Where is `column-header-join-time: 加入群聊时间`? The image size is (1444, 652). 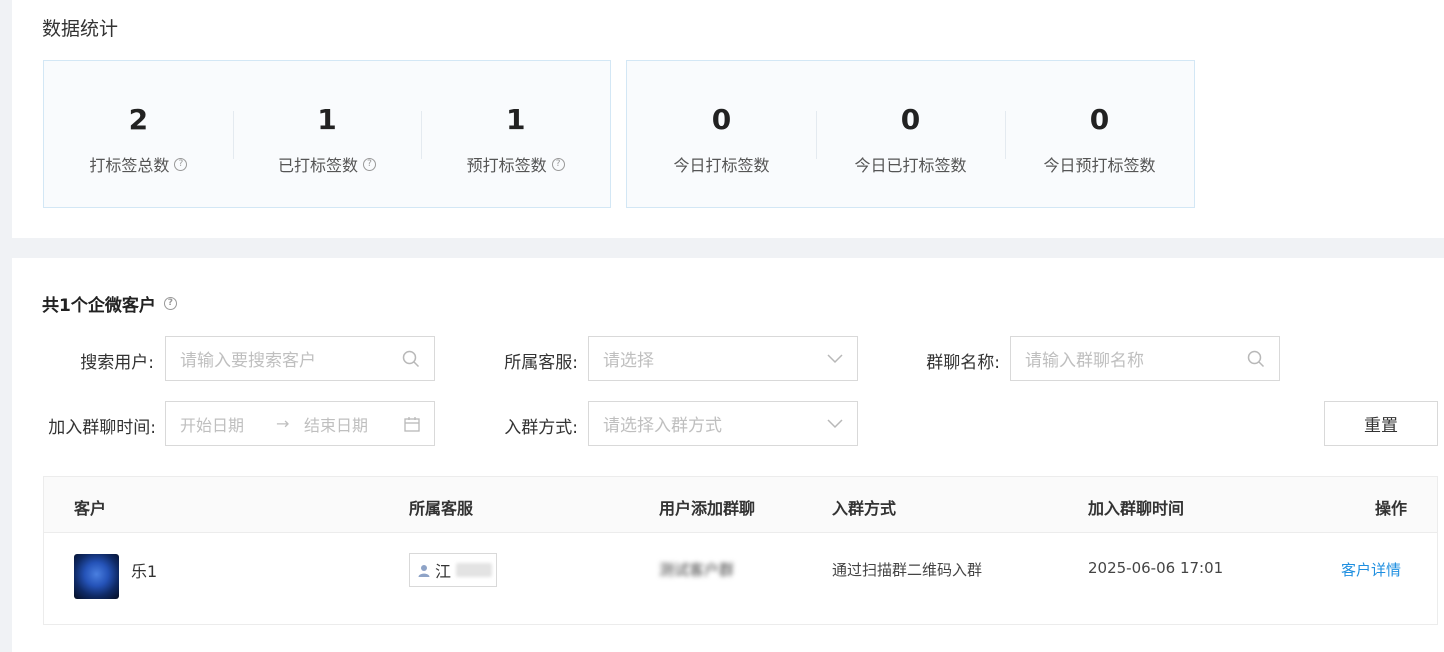
column-header-join-time: 加入群聊时间 is located at coordinates (1136, 508).